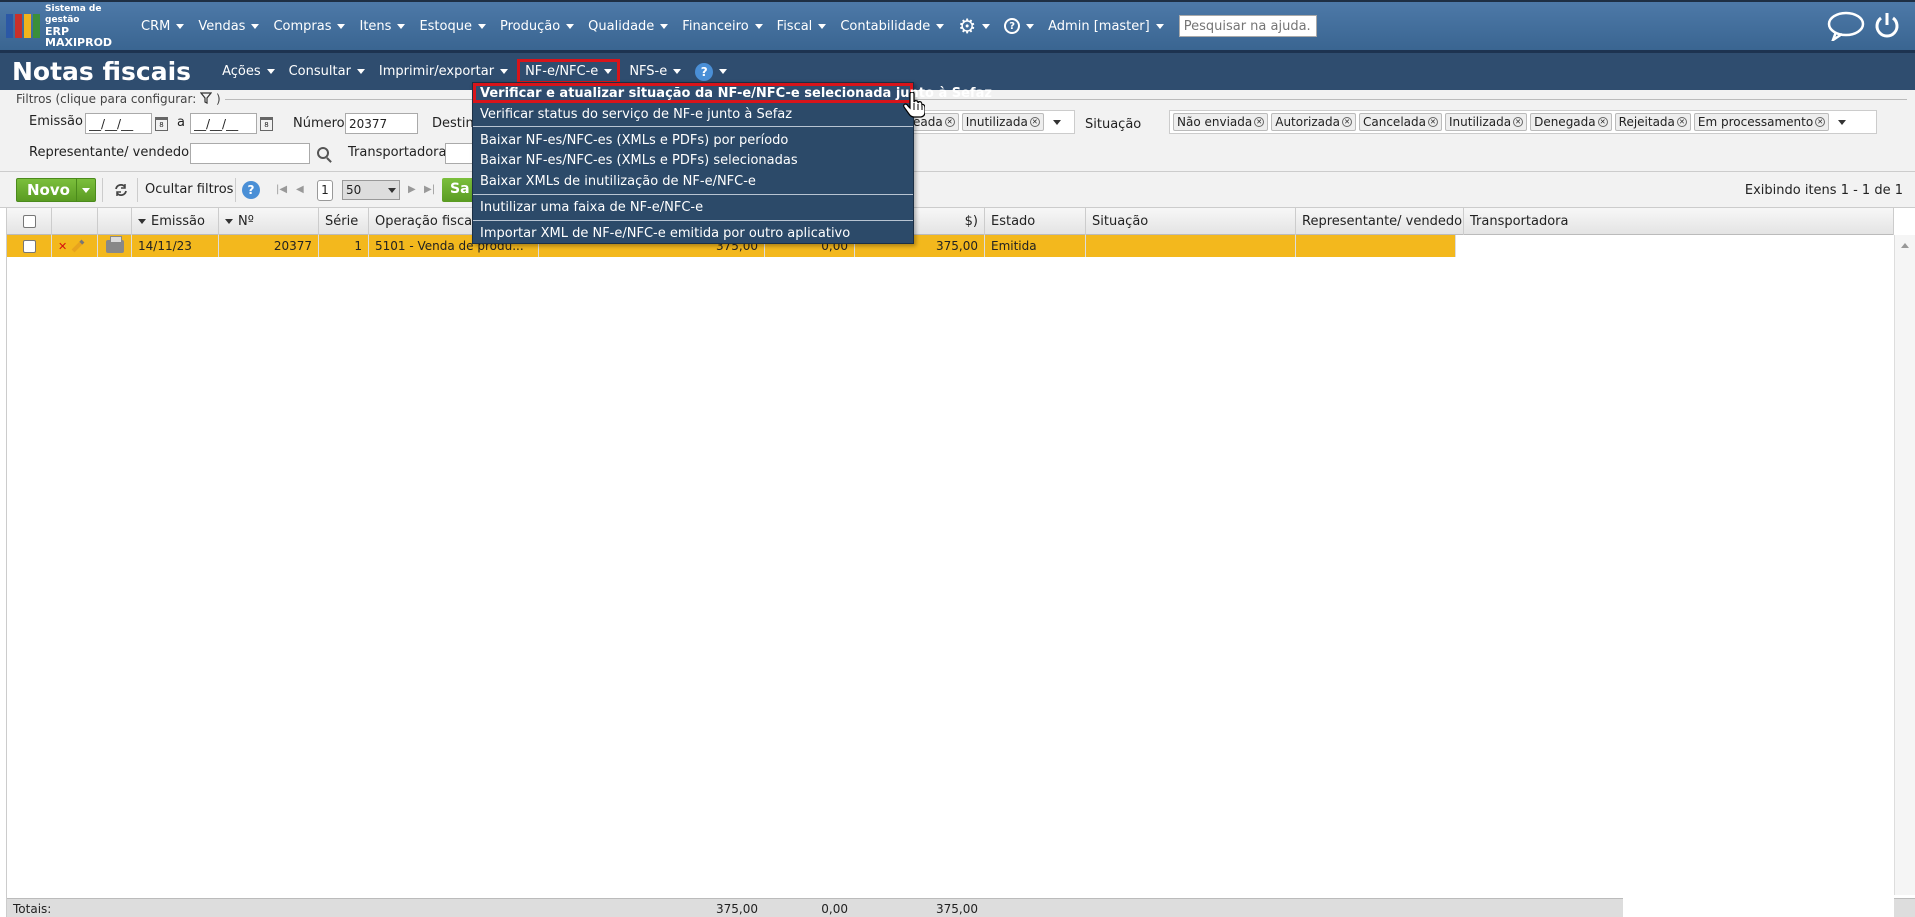 This screenshot has height=917, width=1915. I want to click on menu-estoque: Estoque, so click(452, 26).